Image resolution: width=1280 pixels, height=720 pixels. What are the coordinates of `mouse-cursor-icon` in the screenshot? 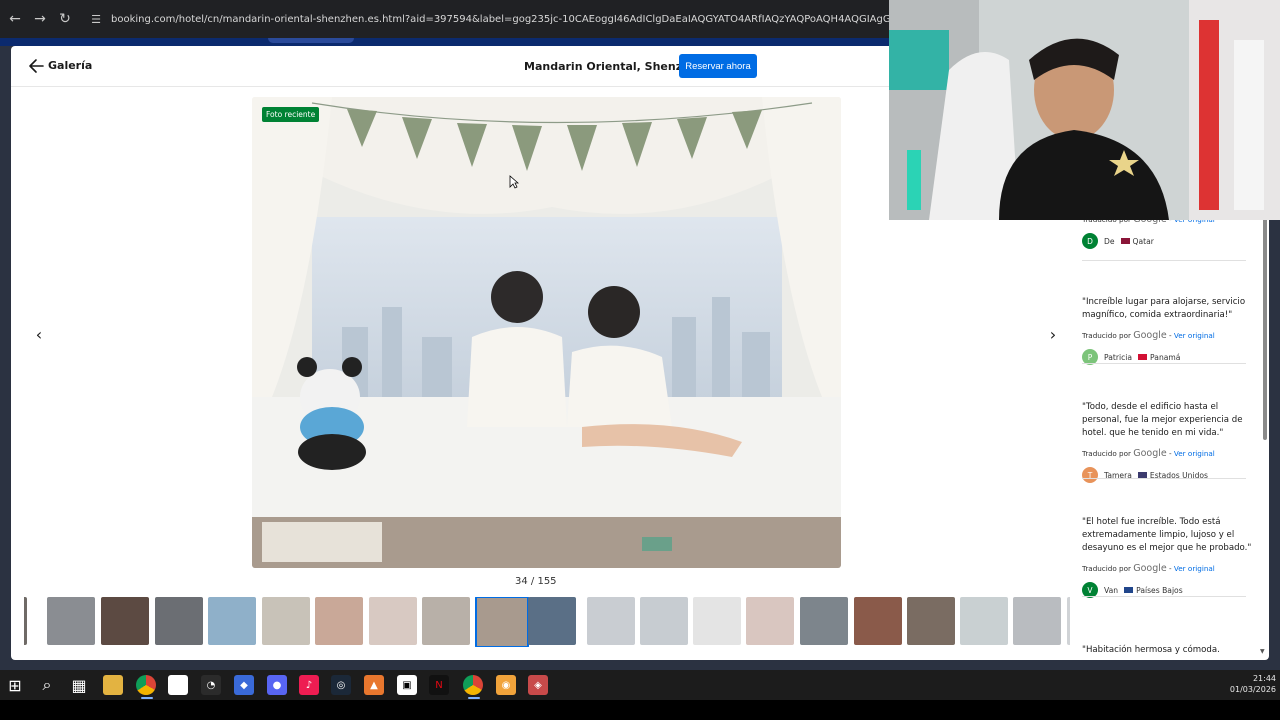 It's located at (514, 182).